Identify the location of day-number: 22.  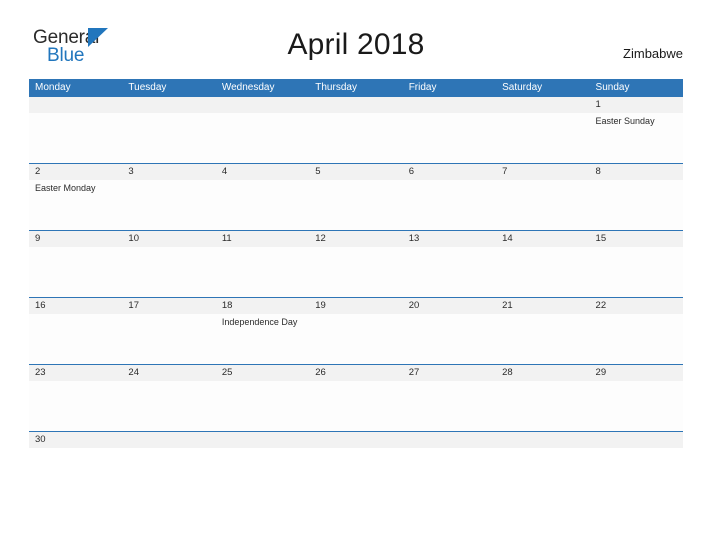
(636, 306).